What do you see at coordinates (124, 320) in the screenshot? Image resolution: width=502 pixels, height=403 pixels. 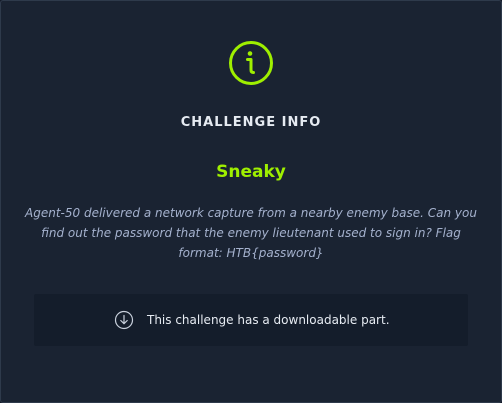 I see `download-icon` at bounding box center [124, 320].